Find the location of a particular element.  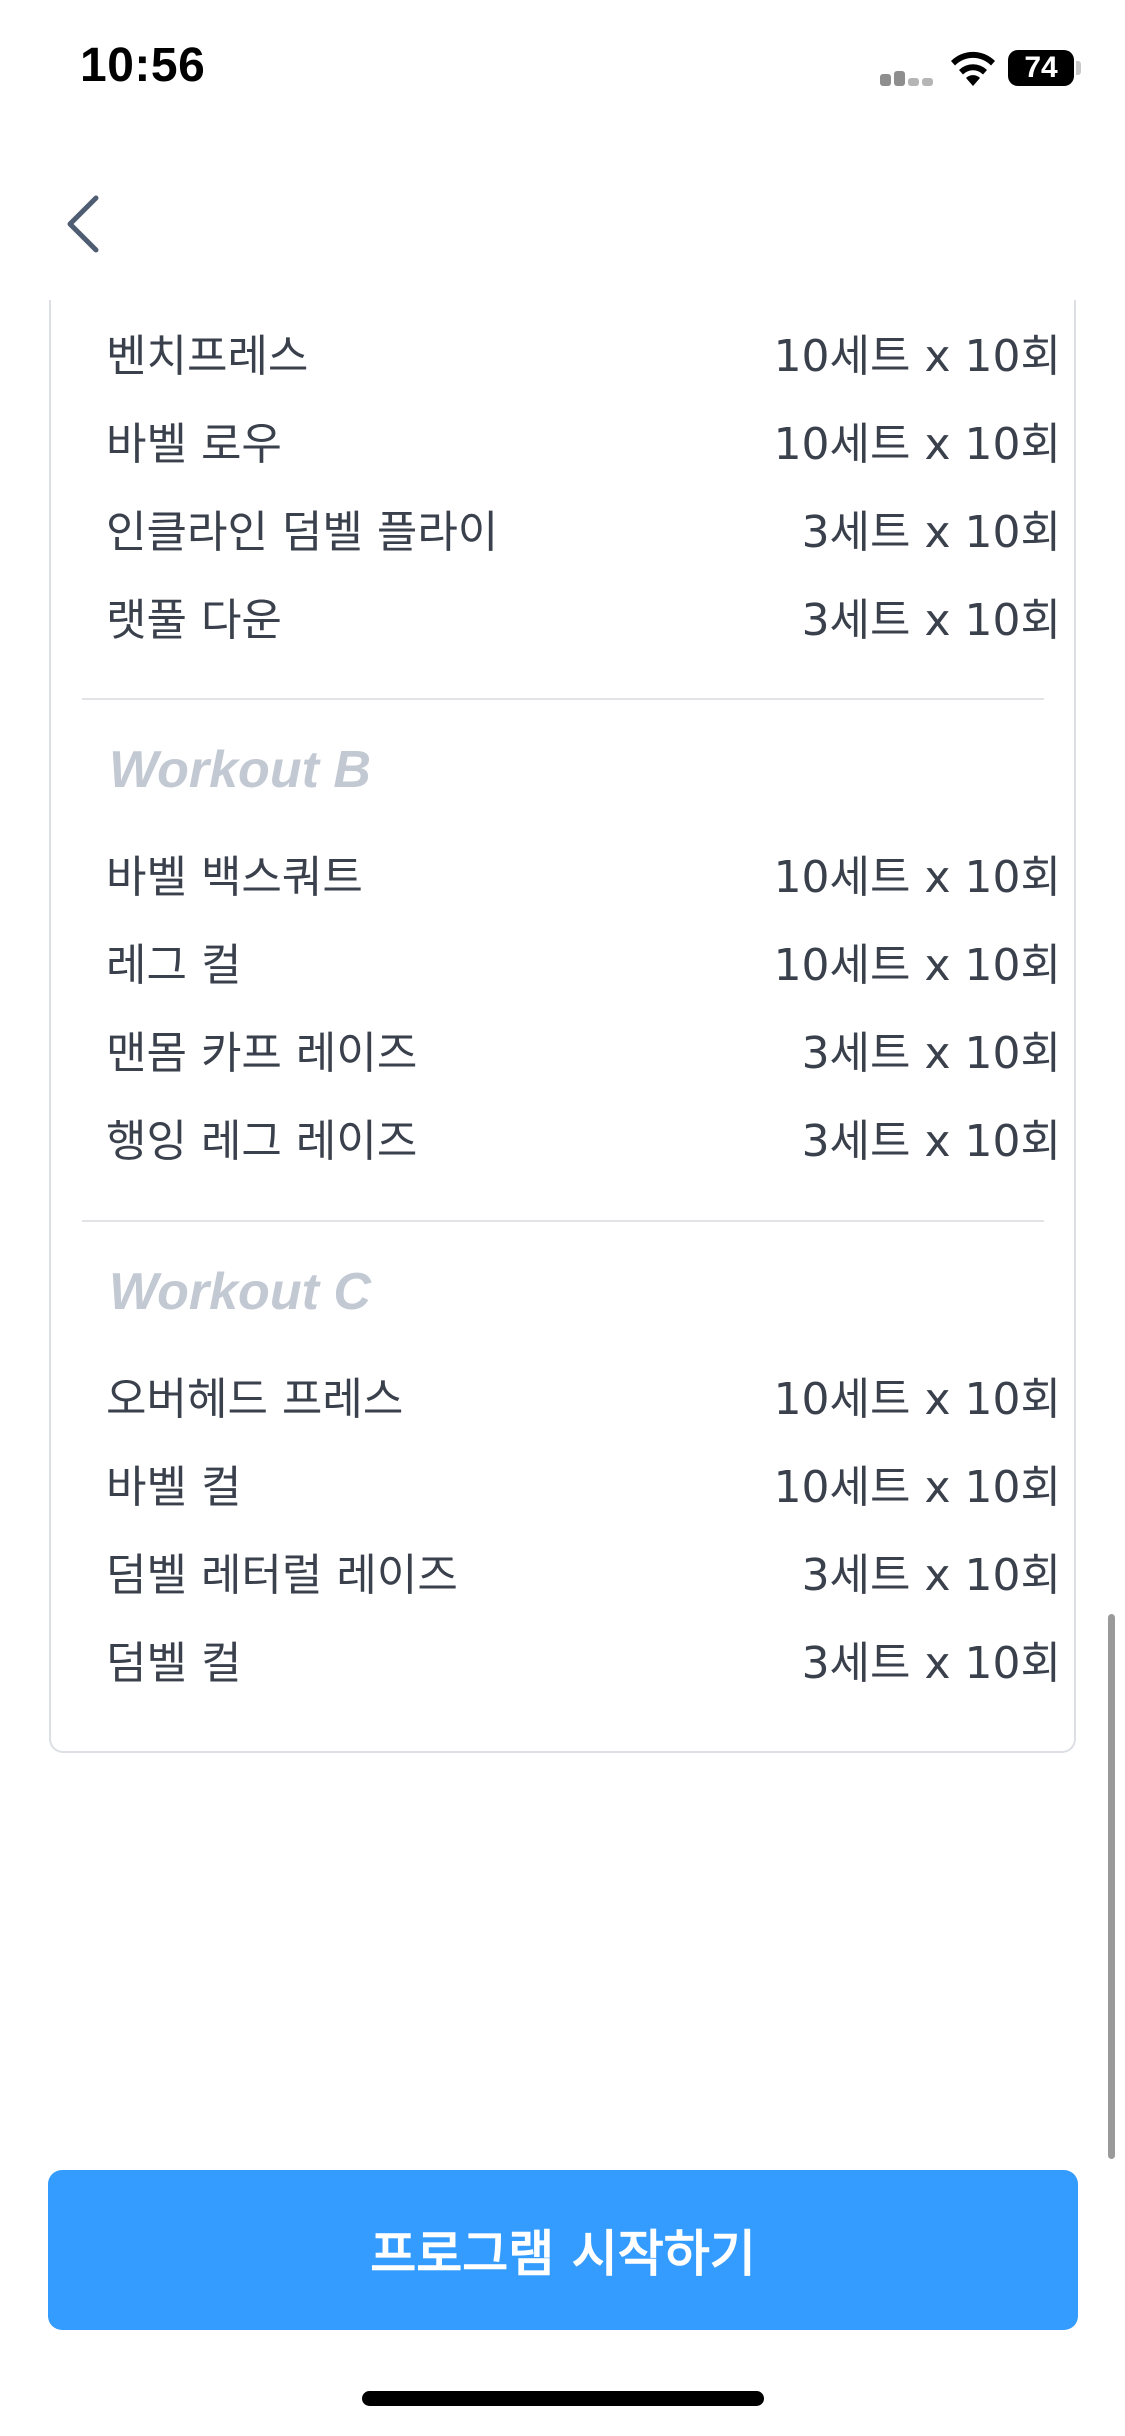

exercise-row: 벤치프레스 10세트 x 10회 is located at coordinates (583, 357).